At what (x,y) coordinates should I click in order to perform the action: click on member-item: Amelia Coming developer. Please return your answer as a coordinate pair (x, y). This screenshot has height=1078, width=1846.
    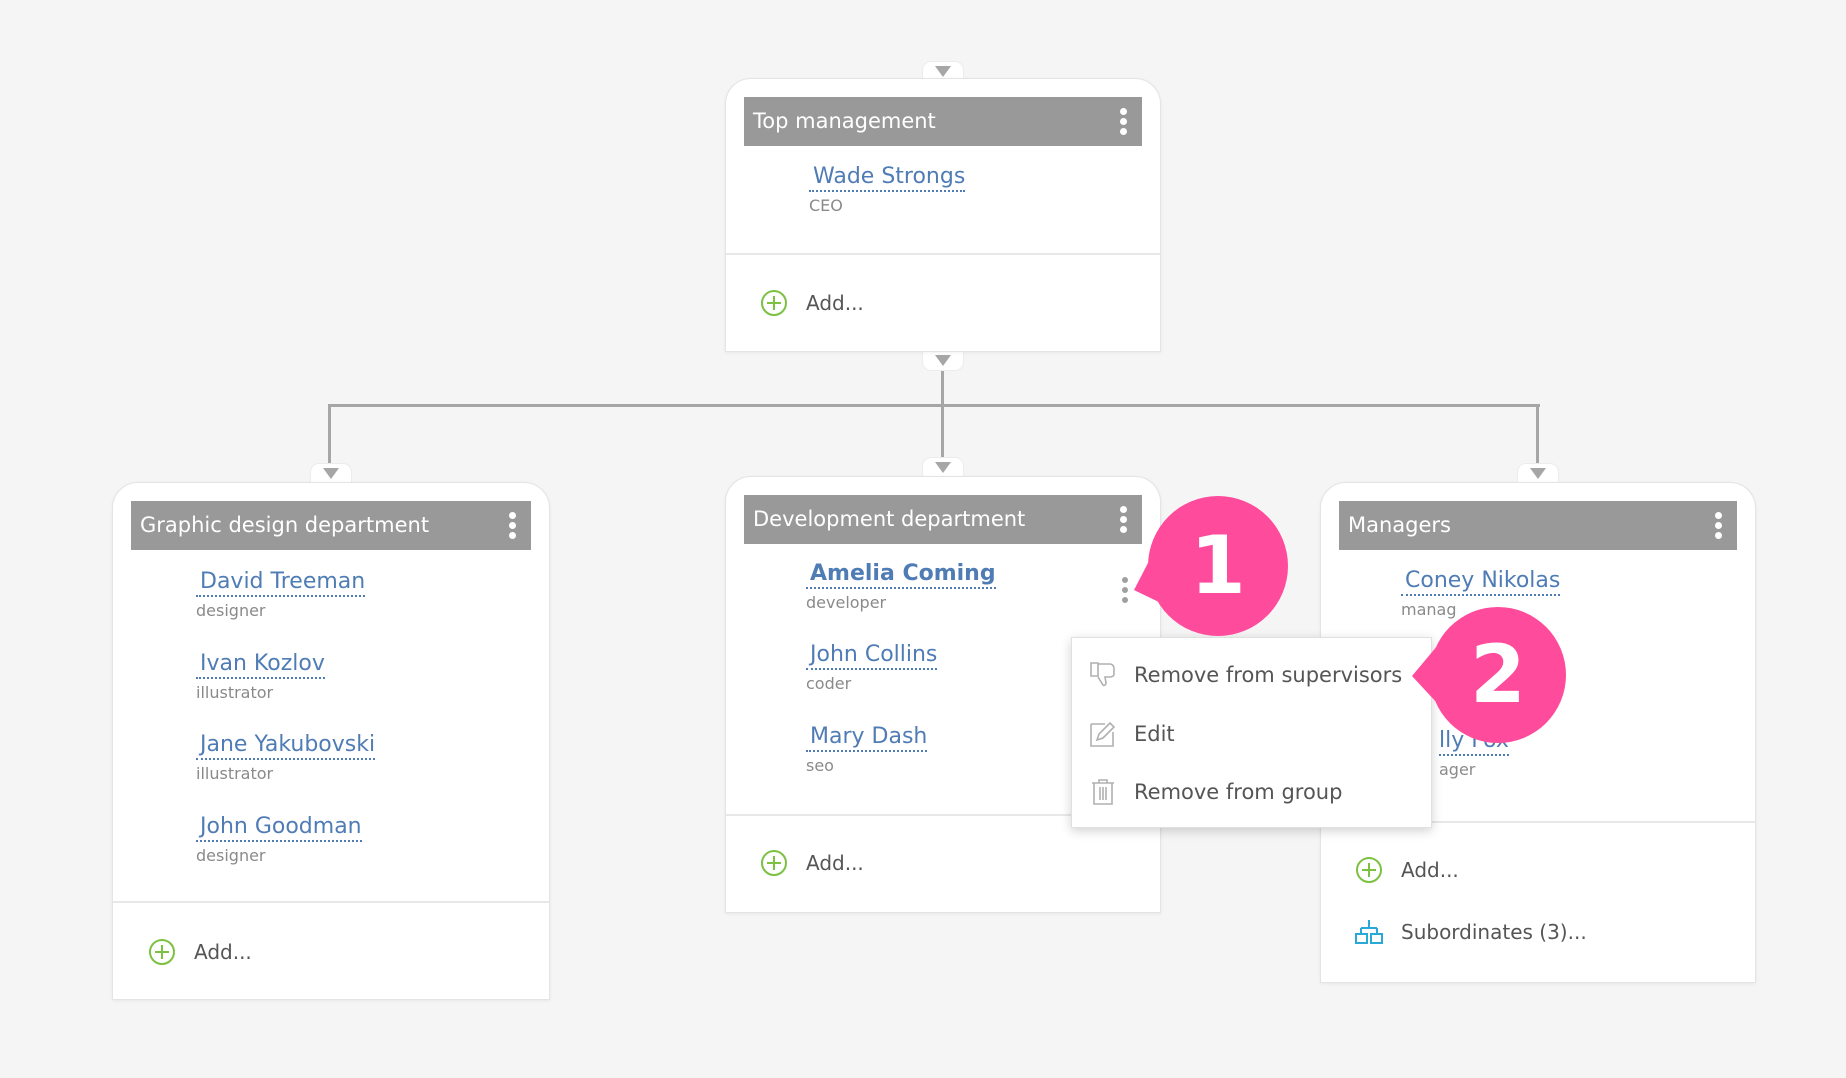
    Looking at the image, I should click on (901, 586).